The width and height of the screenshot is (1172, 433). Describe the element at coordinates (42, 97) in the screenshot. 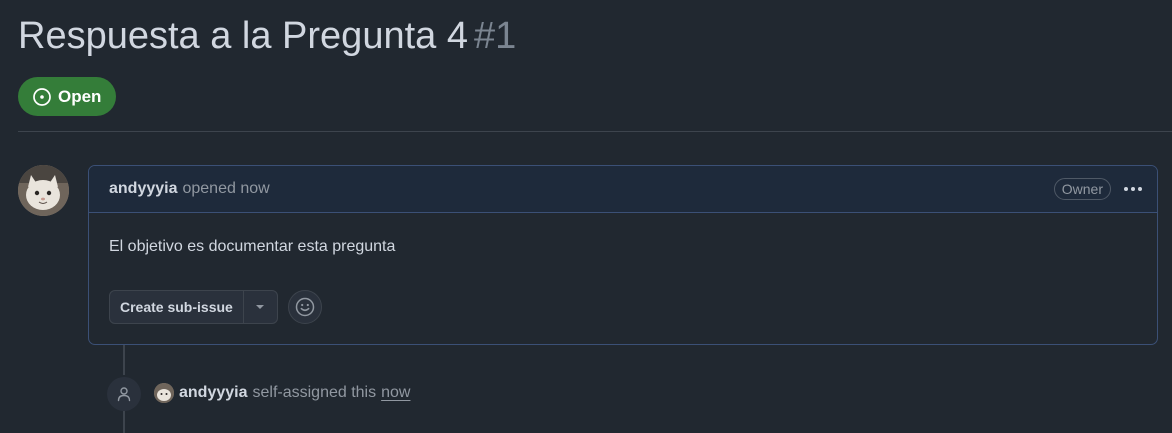

I see `issue-opened-icon` at that location.